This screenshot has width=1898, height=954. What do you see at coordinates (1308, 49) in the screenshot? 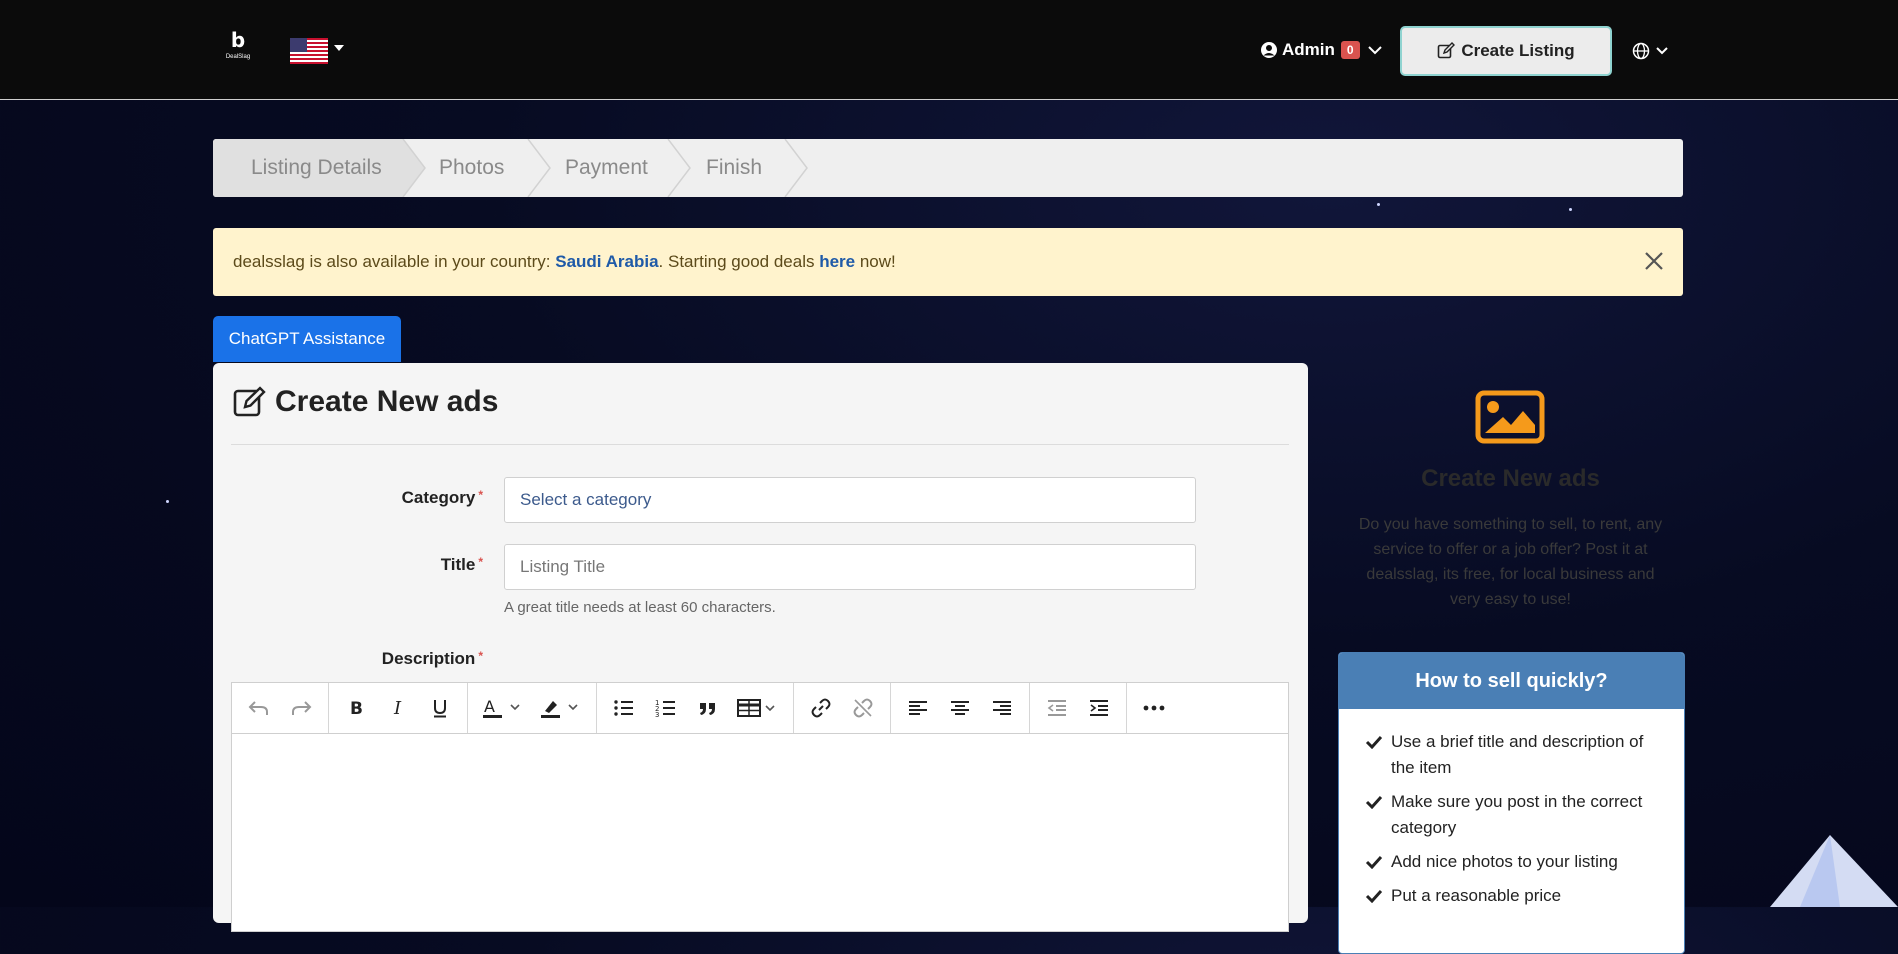
I see `user-name: Admin` at bounding box center [1308, 49].